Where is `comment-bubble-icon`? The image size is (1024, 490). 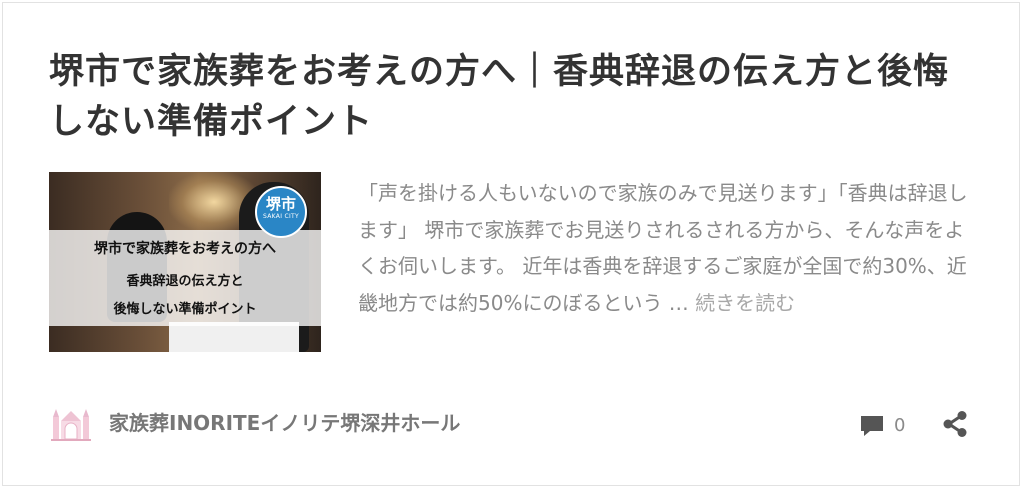
comment-bubble-icon is located at coordinates (872, 426).